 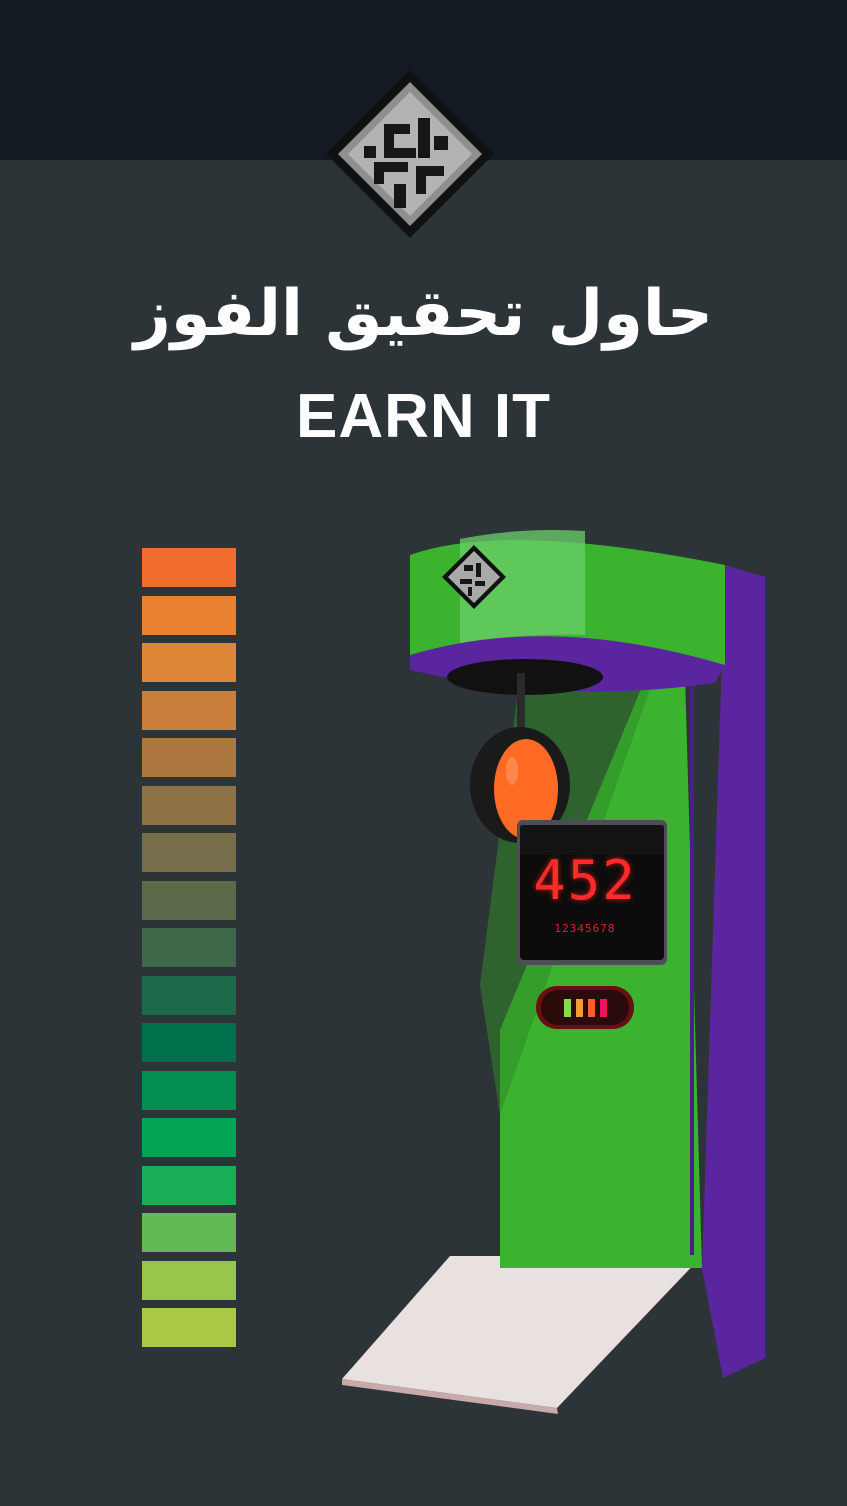 I want to click on machine-side-panel, so click(x=733, y=971).